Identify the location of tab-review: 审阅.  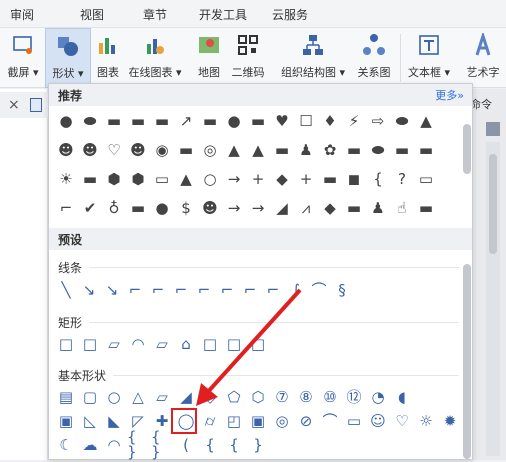
(22, 14).